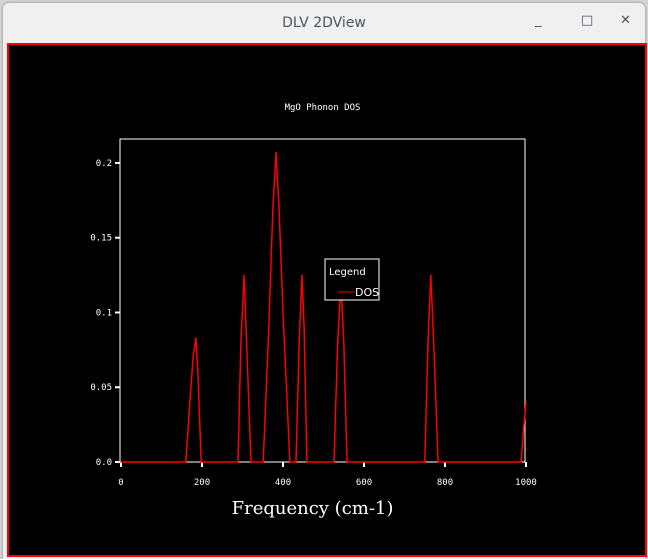 The width and height of the screenshot is (648, 559). Describe the element at coordinates (323, 108) in the screenshot. I see `chart-title: MgO Phonon DOS` at that location.